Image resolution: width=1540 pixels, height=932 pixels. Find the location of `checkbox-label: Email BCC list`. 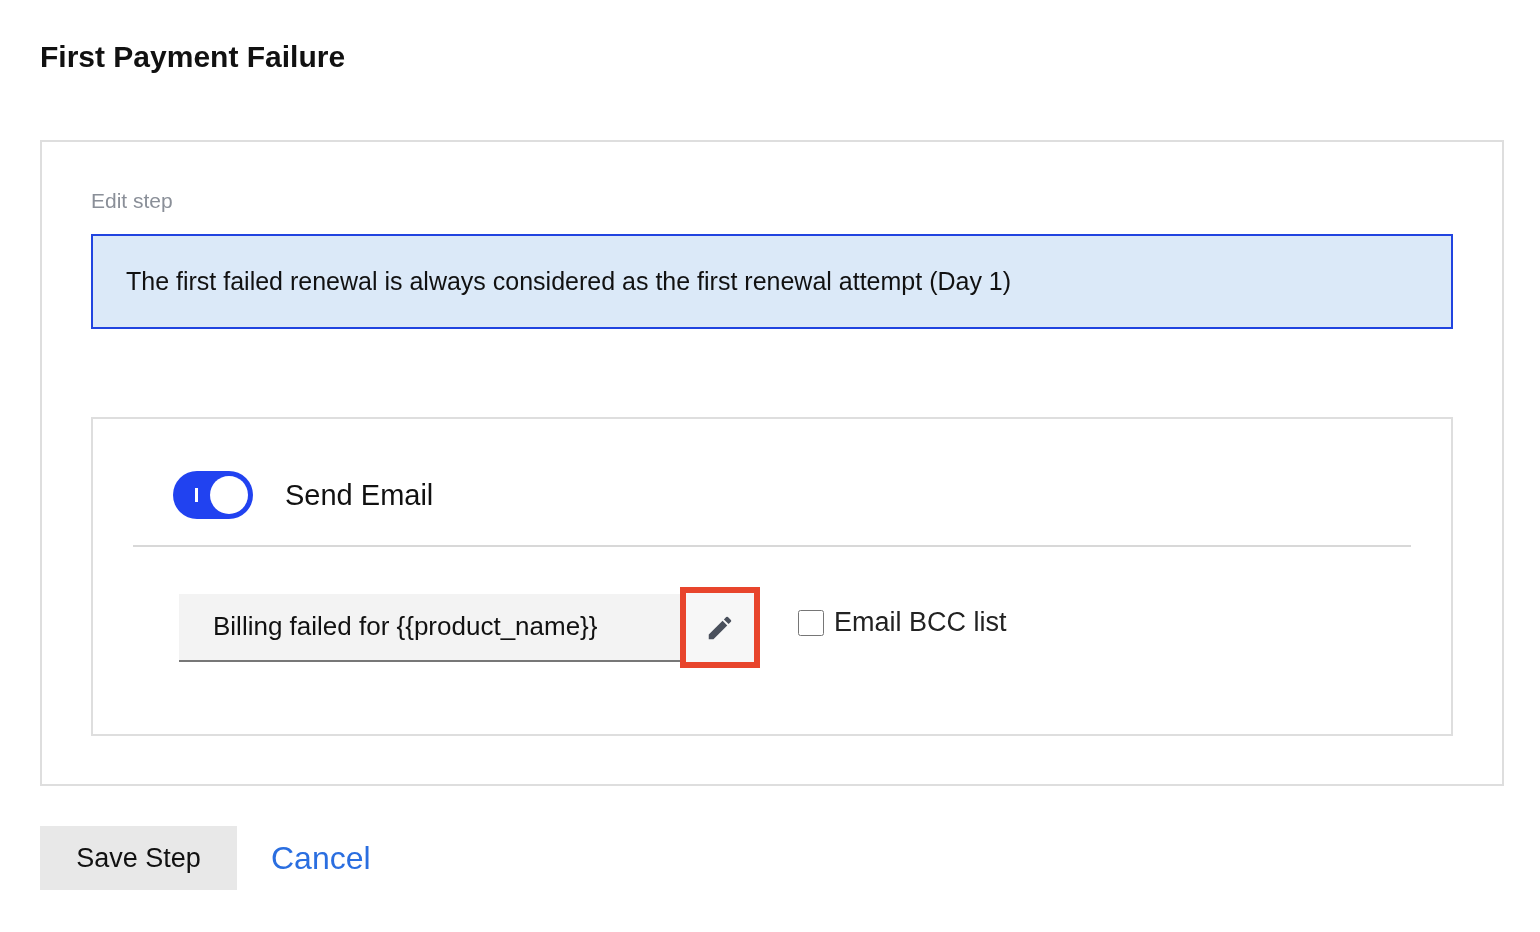

checkbox-label: Email BCC list is located at coordinates (920, 622).